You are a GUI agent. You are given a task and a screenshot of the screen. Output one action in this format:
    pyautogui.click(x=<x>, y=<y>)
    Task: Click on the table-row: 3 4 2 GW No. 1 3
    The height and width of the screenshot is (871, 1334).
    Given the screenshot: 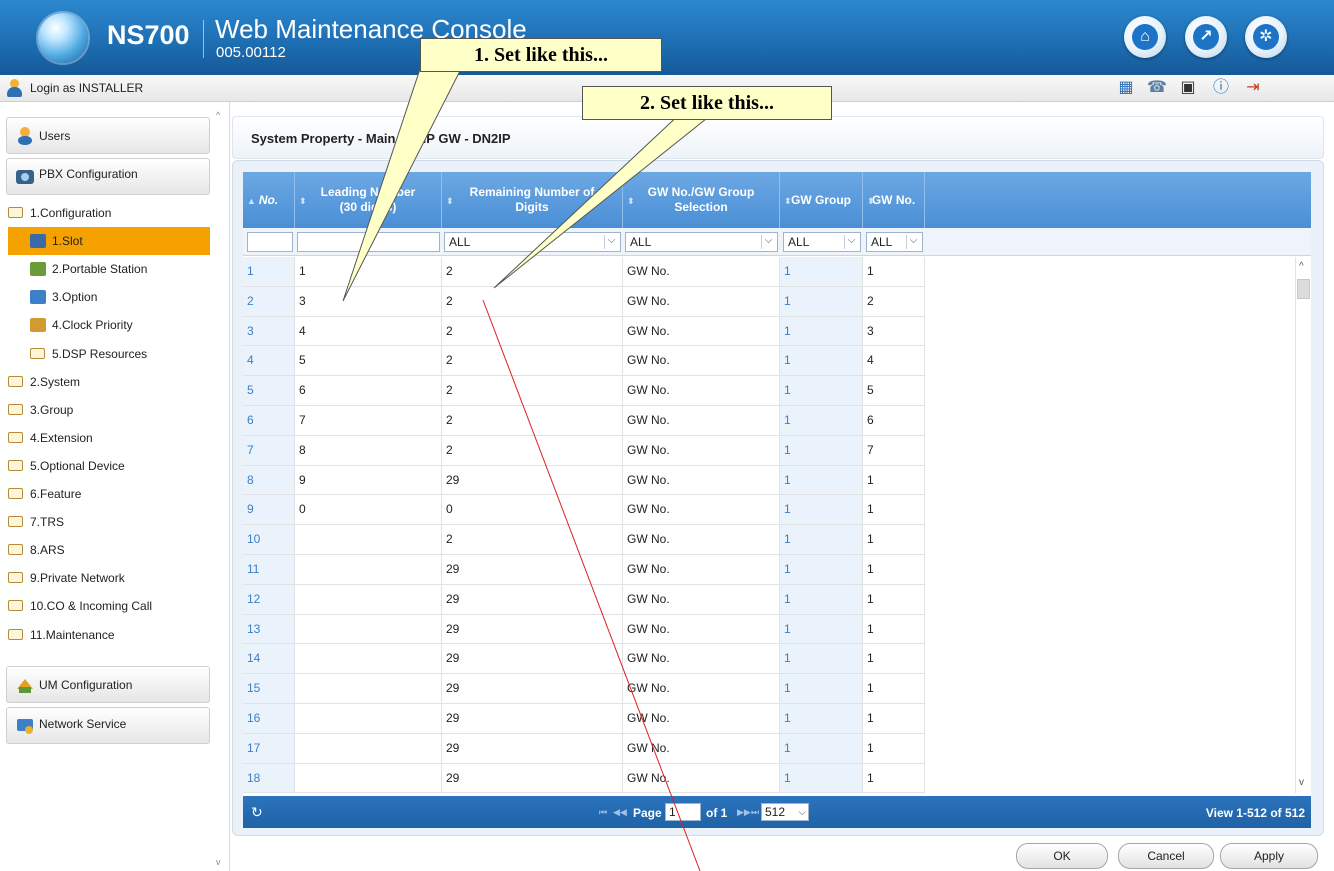 What is the action you would take?
    pyautogui.click(x=769, y=331)
    